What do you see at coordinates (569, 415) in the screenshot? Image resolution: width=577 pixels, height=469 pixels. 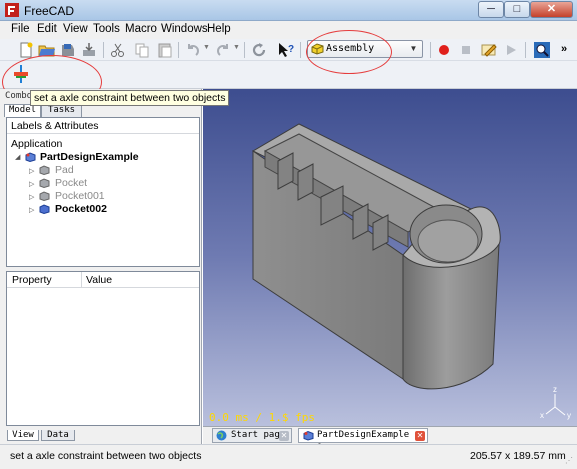 I see `axis-label-y: y` at bounding box center [569, 415].